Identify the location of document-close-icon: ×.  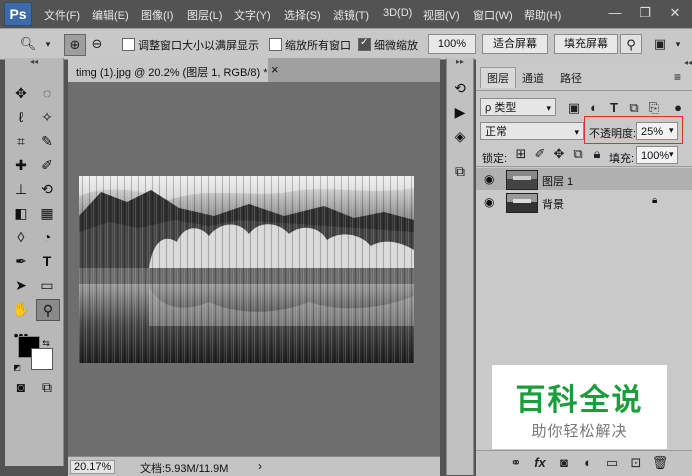
(275, 69).